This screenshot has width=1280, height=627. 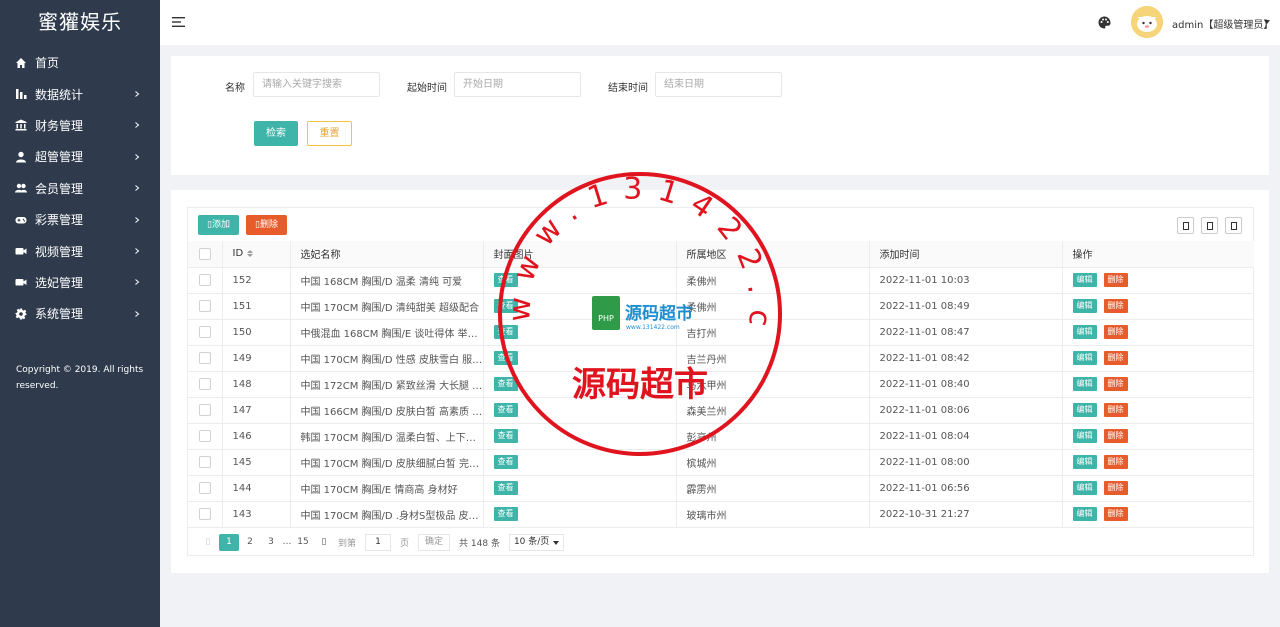 I want to click on goto-page-input: 1, so click(x=378, y=542).